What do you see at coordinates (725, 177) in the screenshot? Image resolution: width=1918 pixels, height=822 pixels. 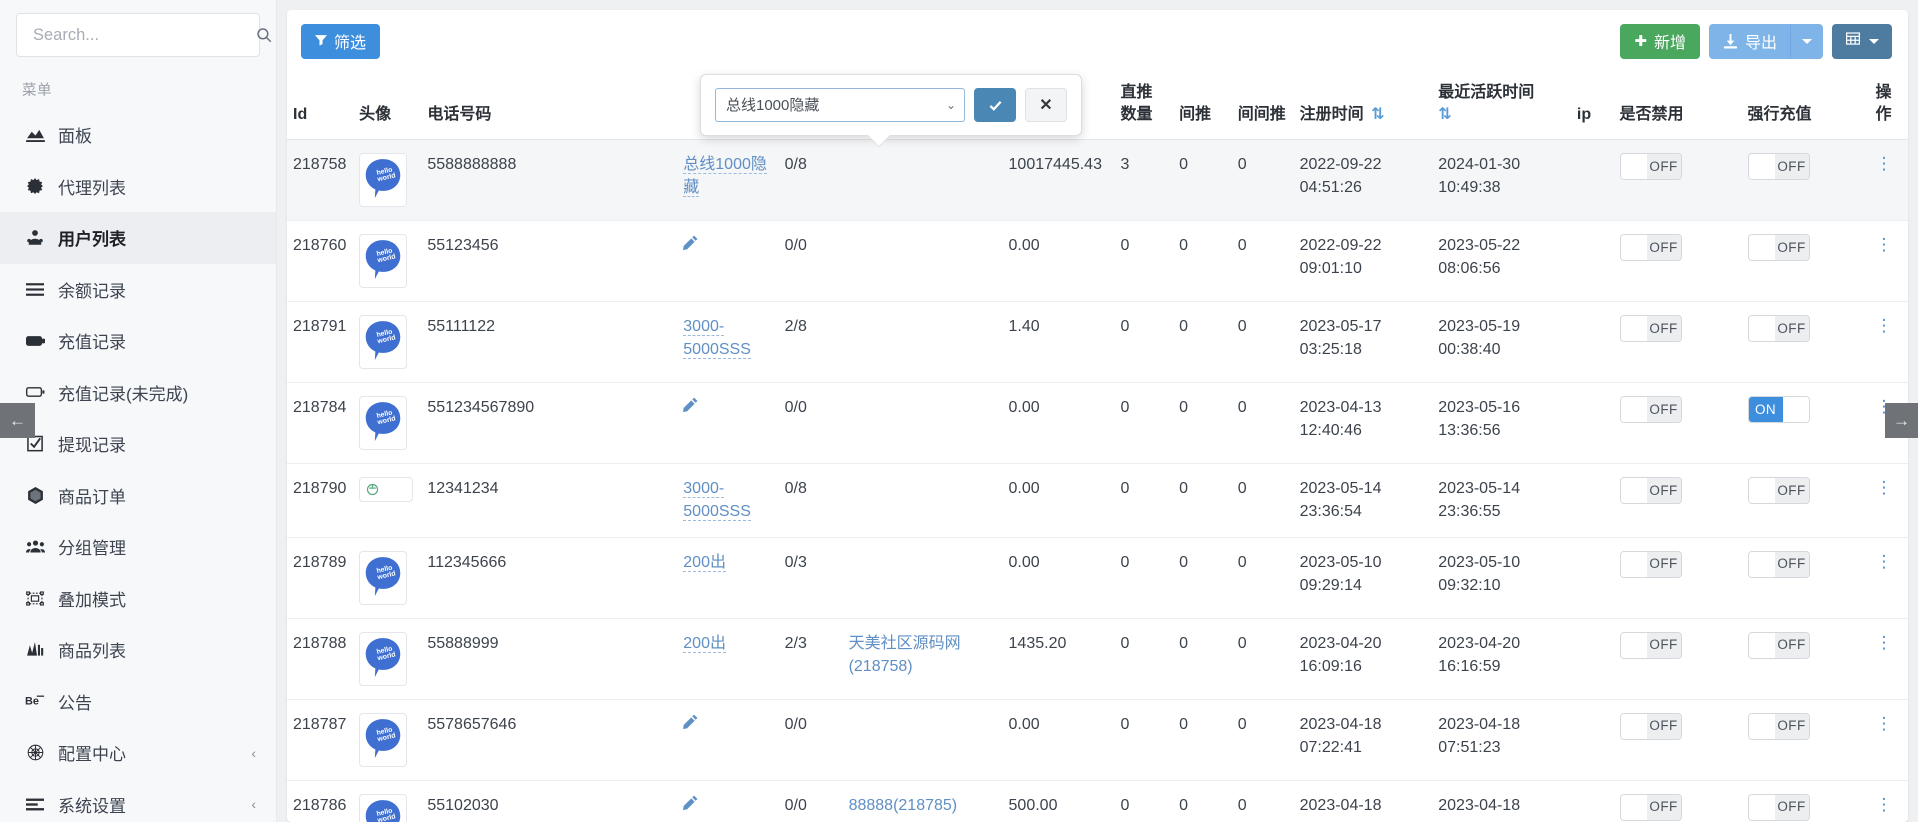 I see `tag-link: 总线1000隐藏` at bounding box center [725, 177].